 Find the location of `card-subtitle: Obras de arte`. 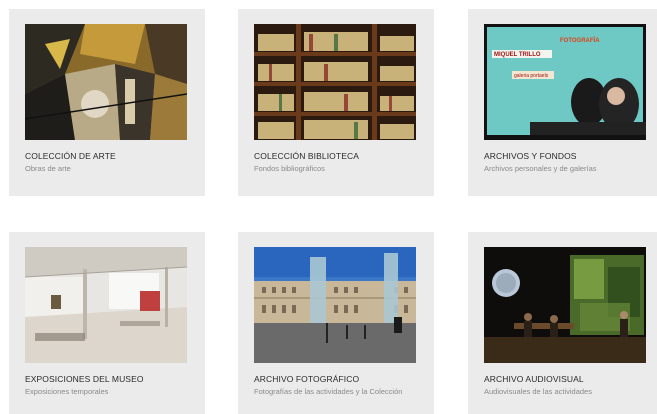

card-subtitle: Obras de arte is located at coordinates (48, 168).